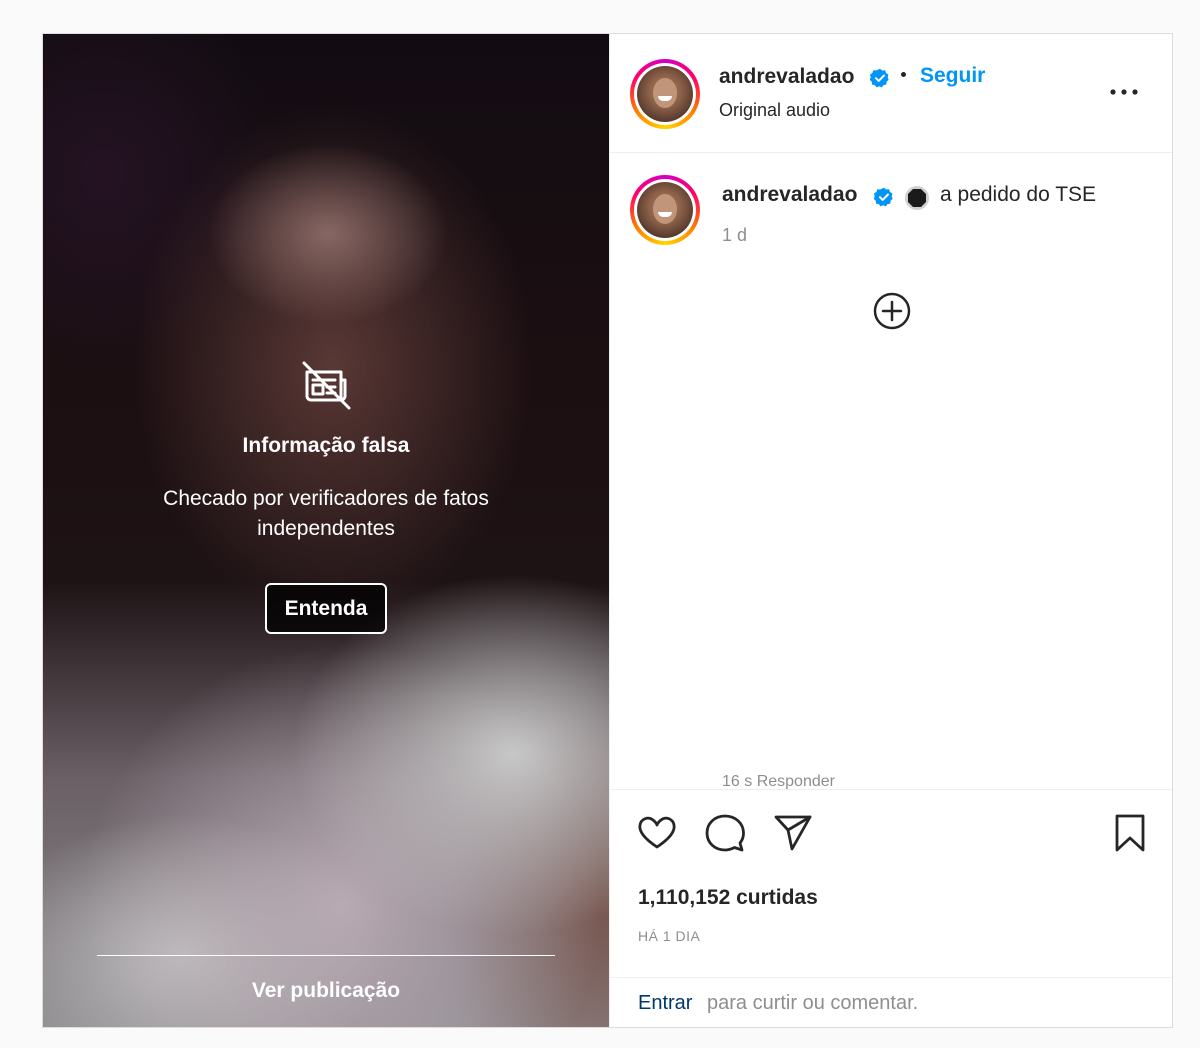 The image size is (1200, 1048). Describe the element at coordinates (326, 991) in the screenshot. I see `view-post-button: Ver publicação` at that location.